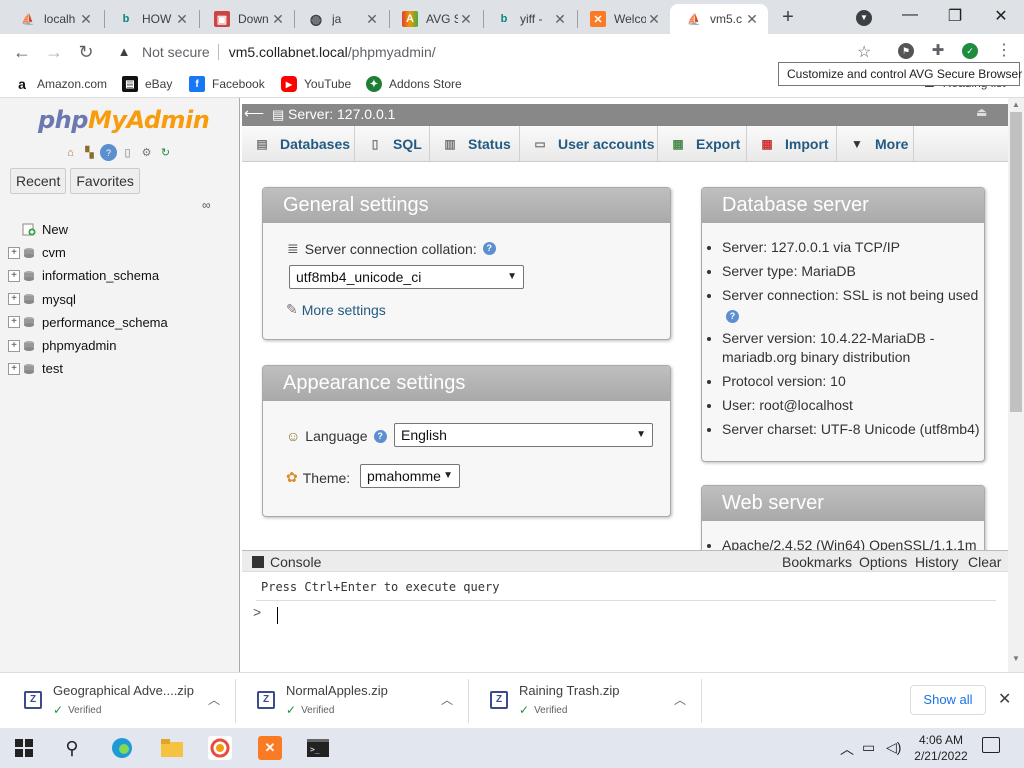 The height and width of the screenshot is (768, 1024). What do you see at coordinates (270, 748) in the screenshot?
I see `xampp-icon: ✕` at bounding box center [270, 748].